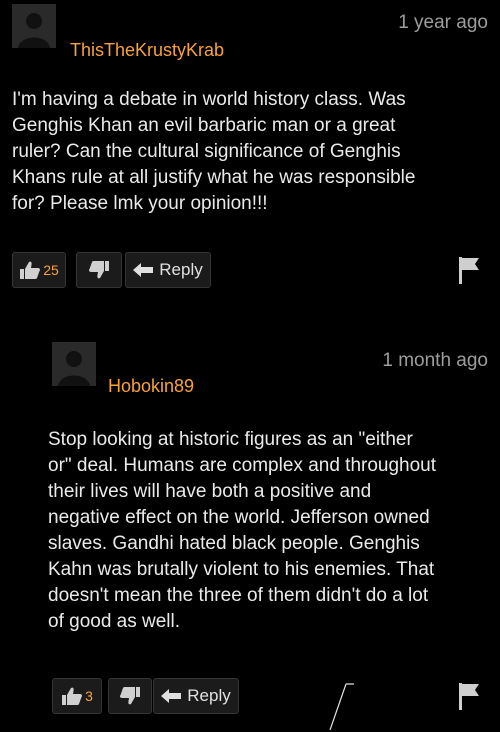 The width and height of the screenshot is (500, 732). What do you see at coordinates (151, 386) in the screenshot?
I see `username: Hobokin89` at bounding box center [151, 386].